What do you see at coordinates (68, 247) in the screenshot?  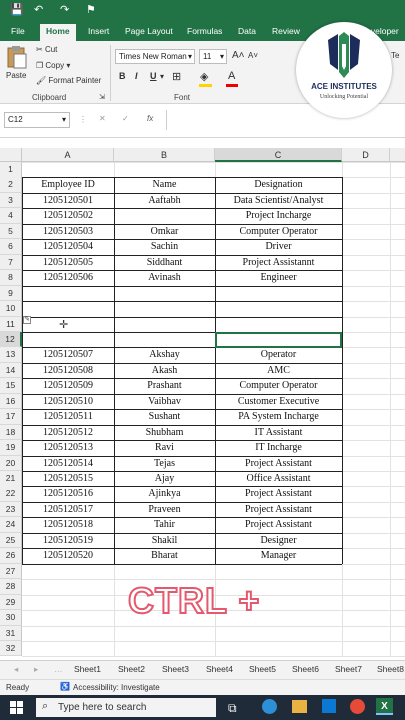 I see `cell-a: 1205120504` at bounding box center [68, 247].